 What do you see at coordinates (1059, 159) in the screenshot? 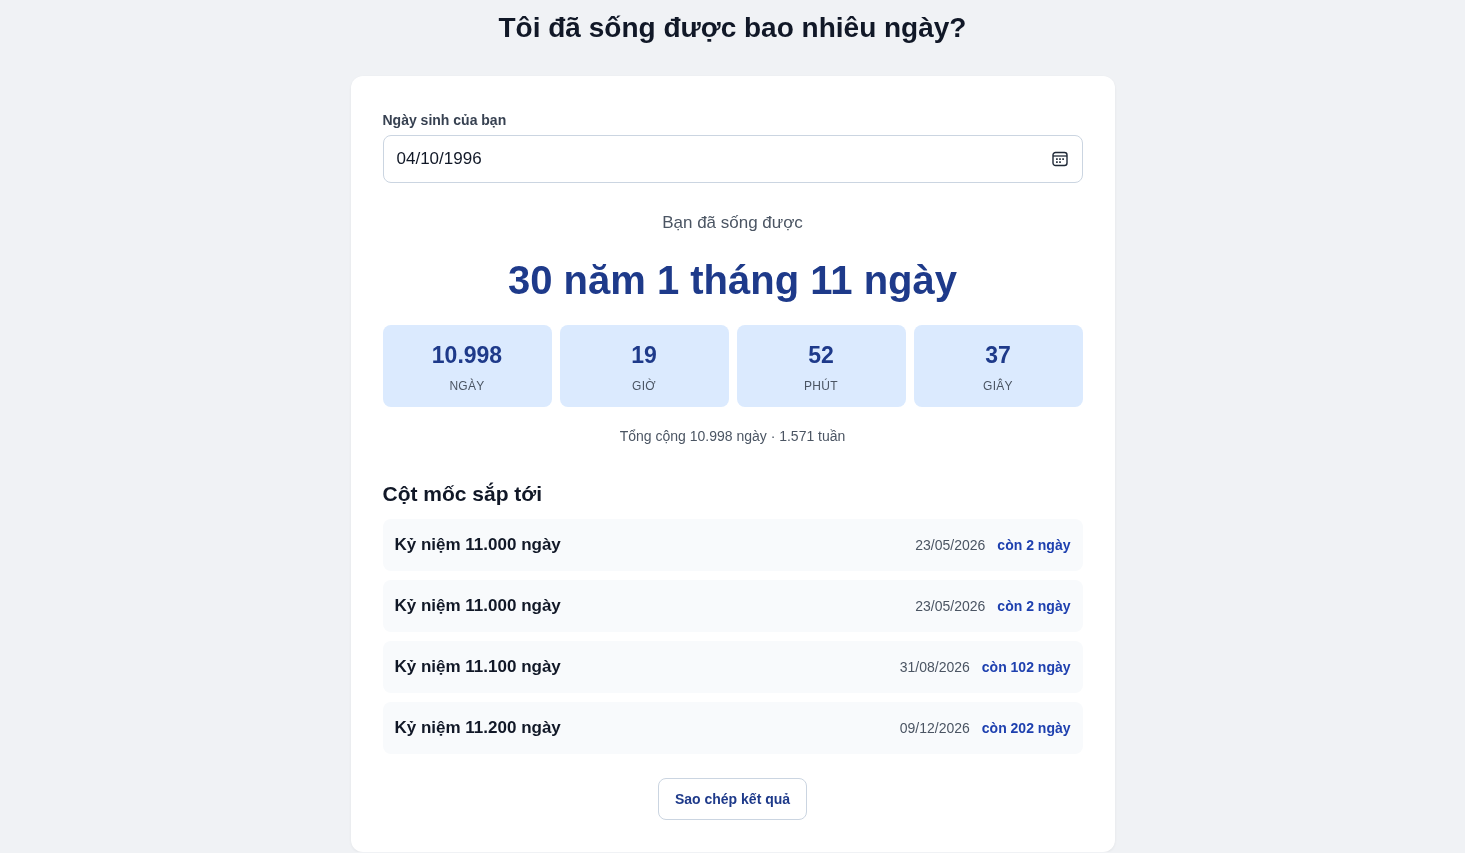
I see `calendar-icon` at bounding box center [1059, 159].